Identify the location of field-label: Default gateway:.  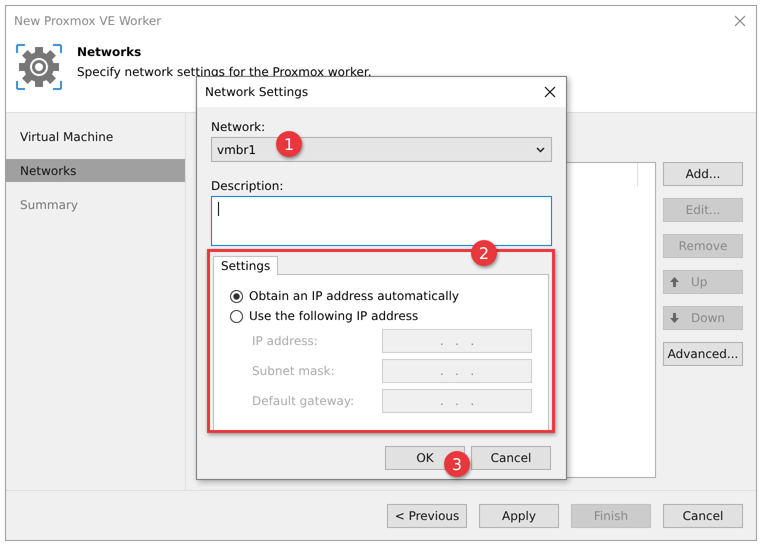
(303, 401).